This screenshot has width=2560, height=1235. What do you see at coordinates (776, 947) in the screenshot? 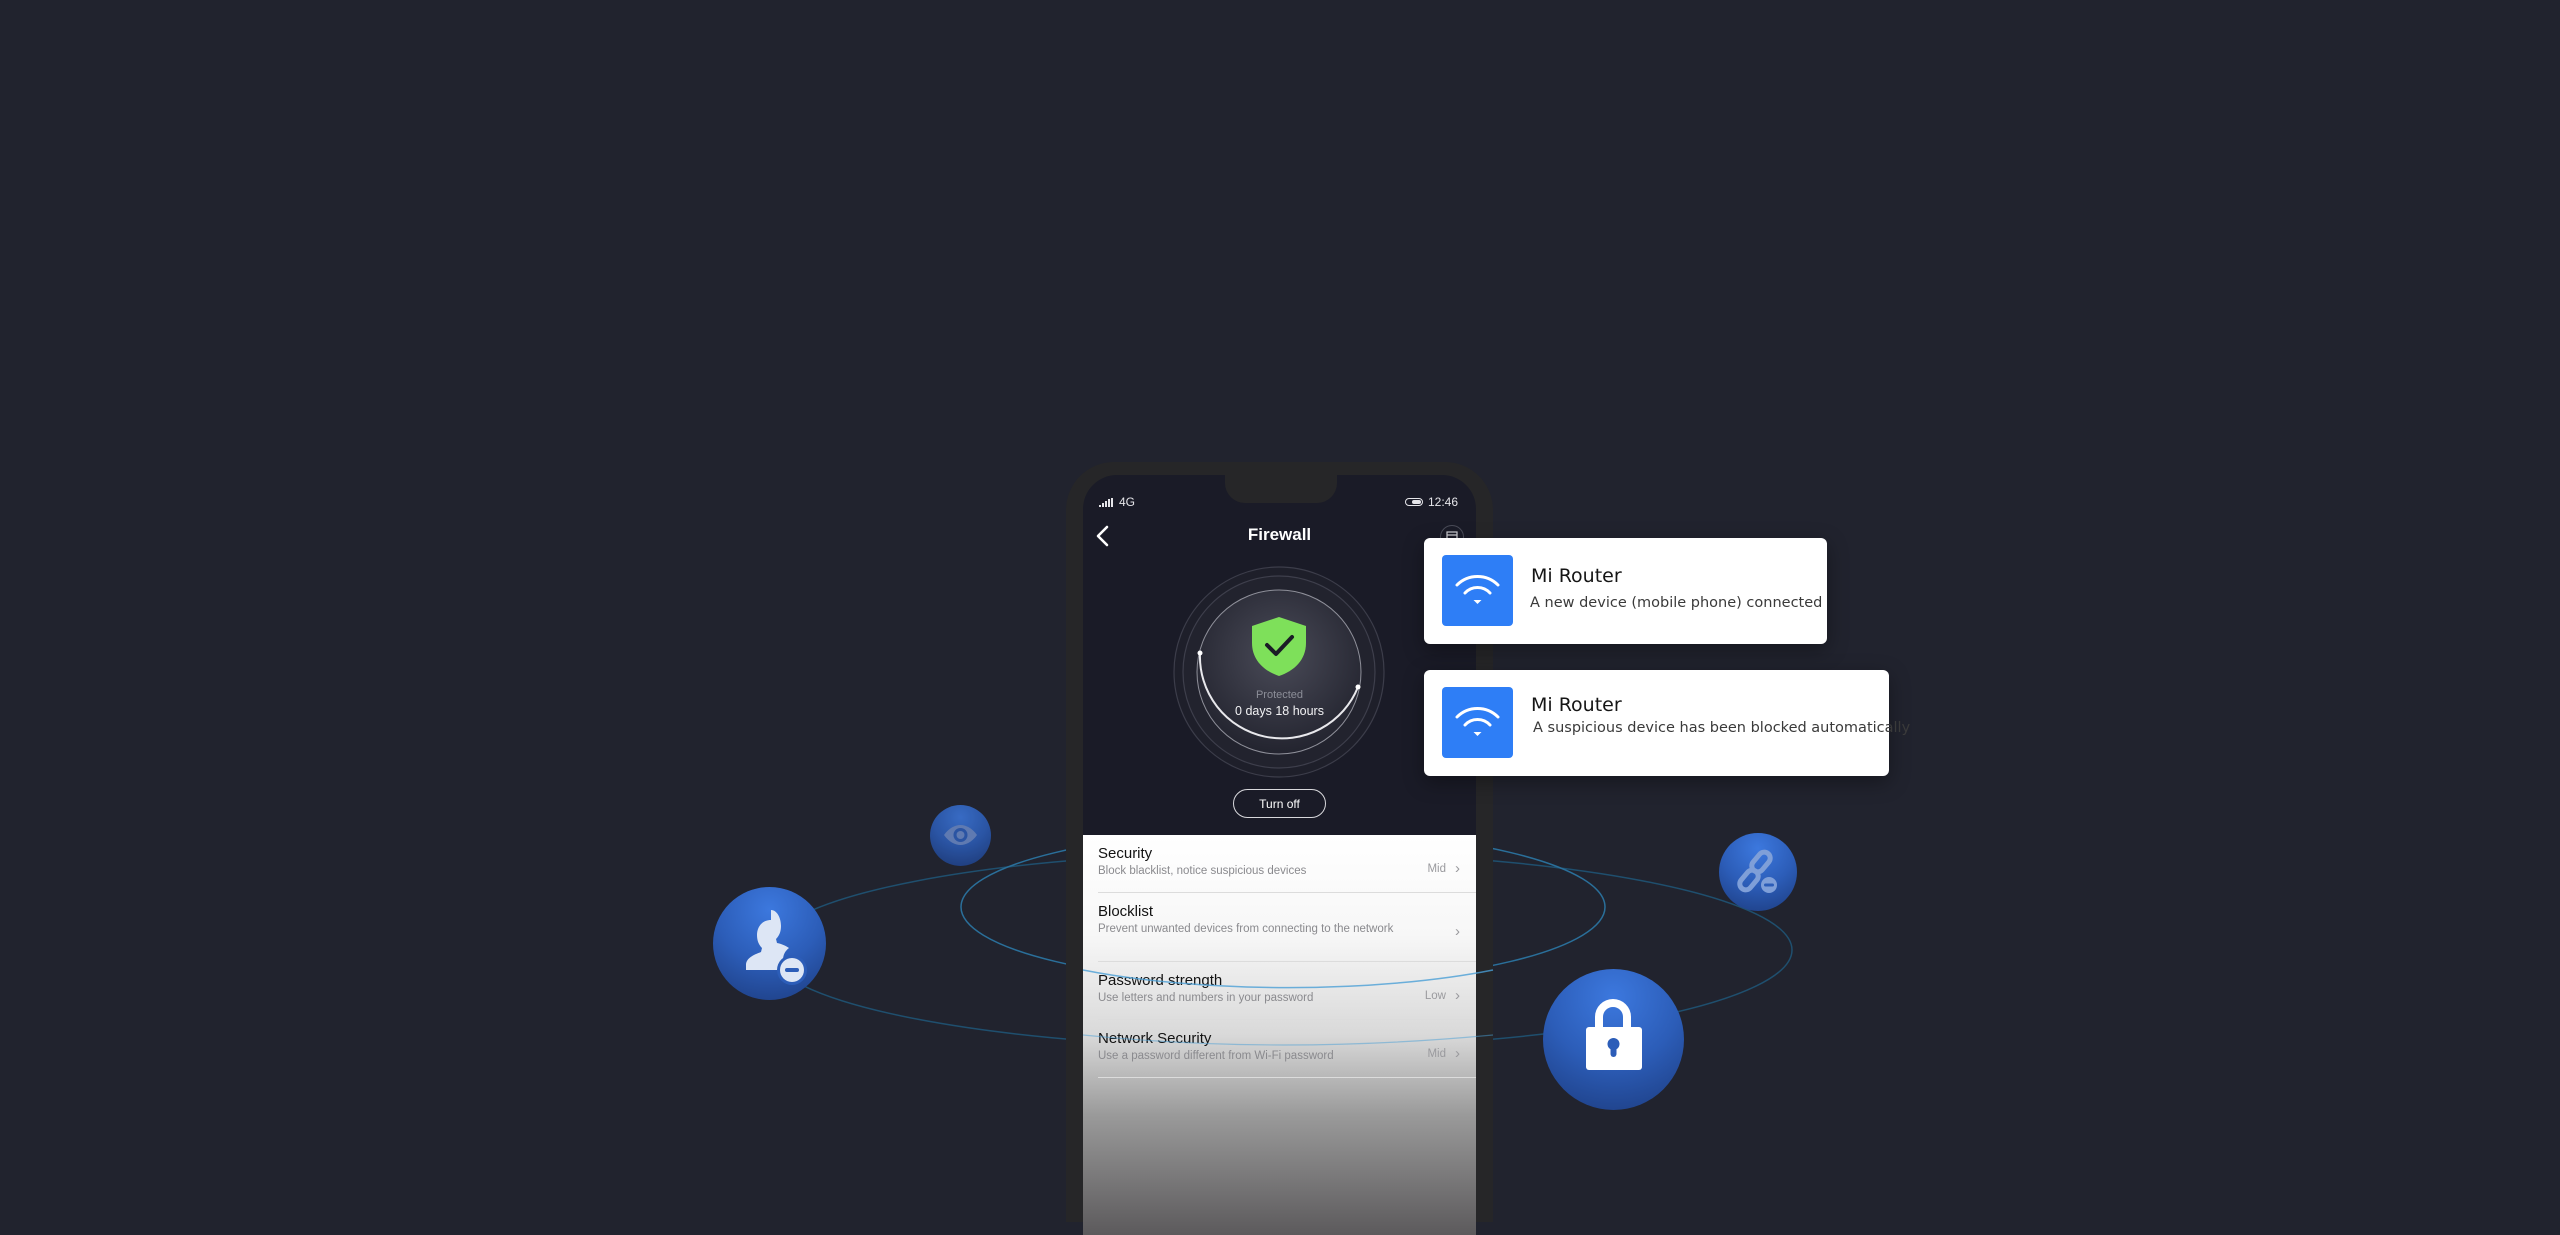
I see `remove-user-icon` at bounding box center [776, 947].